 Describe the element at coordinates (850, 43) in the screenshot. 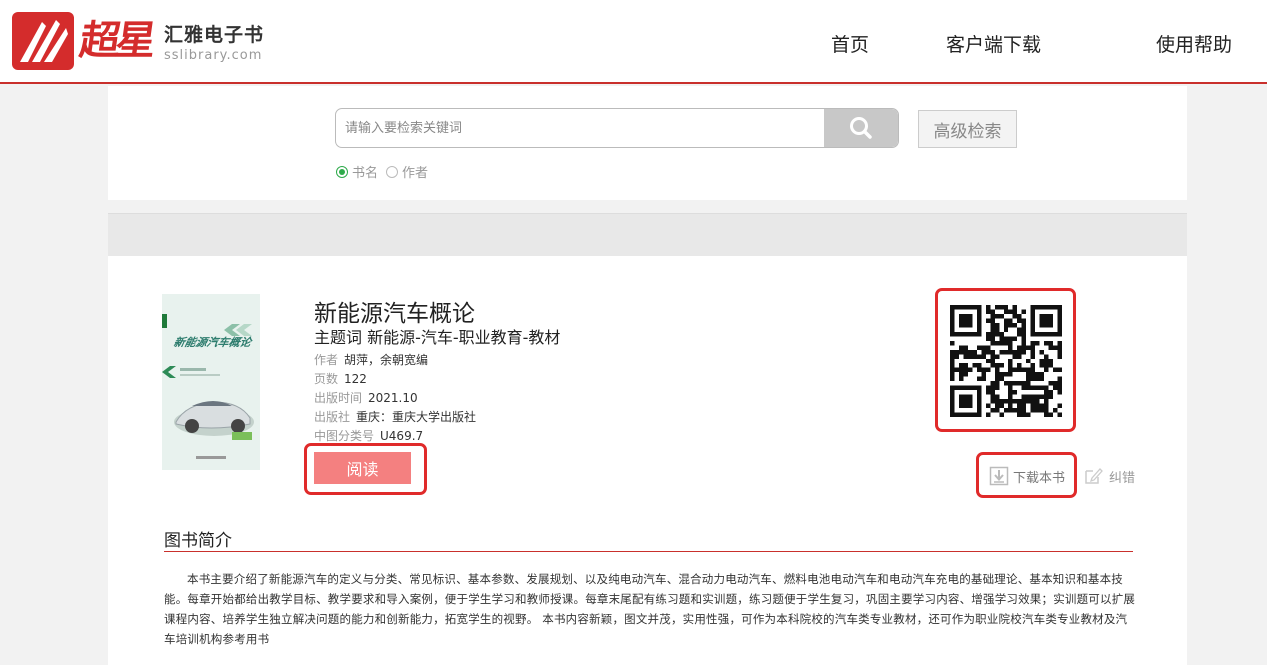

I see `nav-home: 首页` at that location.